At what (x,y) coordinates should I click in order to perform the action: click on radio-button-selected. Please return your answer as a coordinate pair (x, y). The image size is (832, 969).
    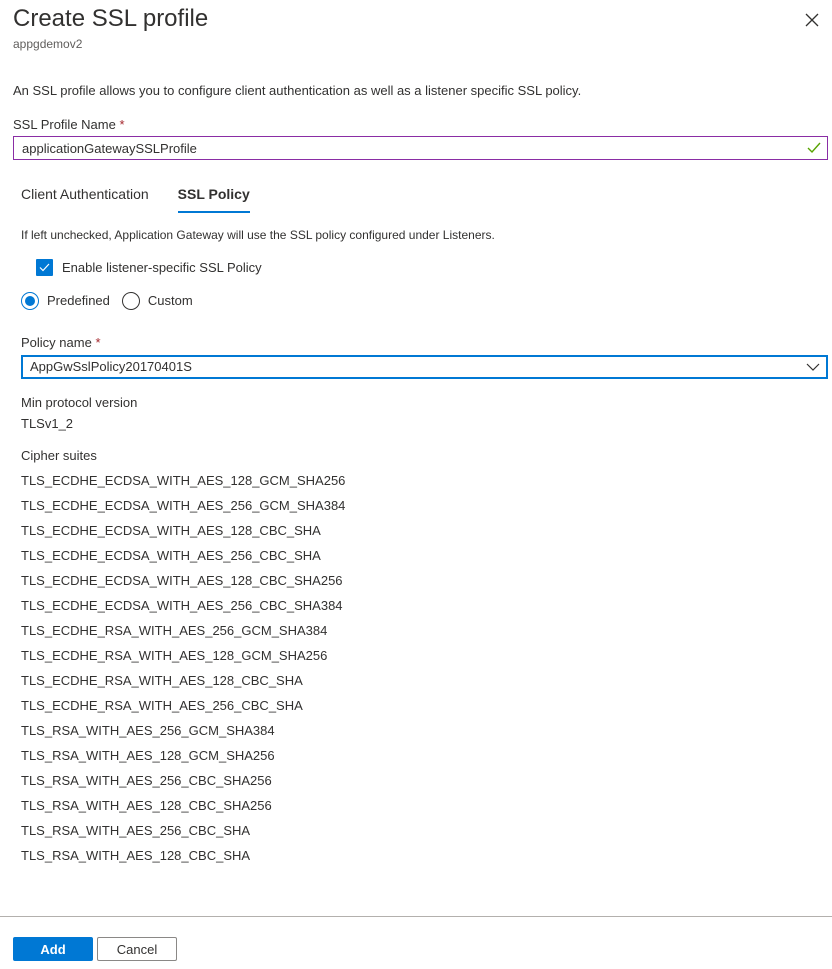
    Looking at the image, I should click on (30, 301).